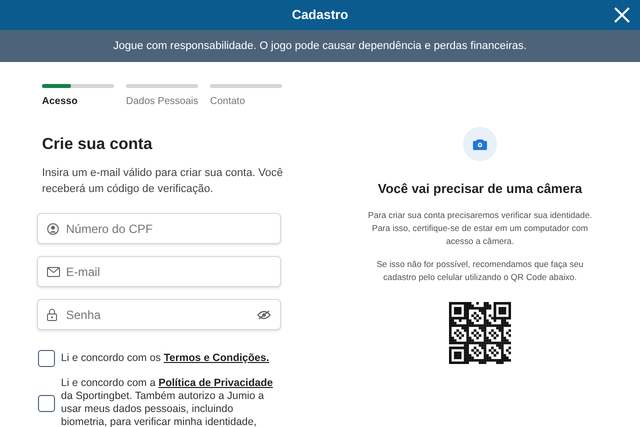  What do you see at coordinates (215, 383) in the screenshot?
I see `agreement-link: Política de Privacidade` at bounding box center [215, 383].